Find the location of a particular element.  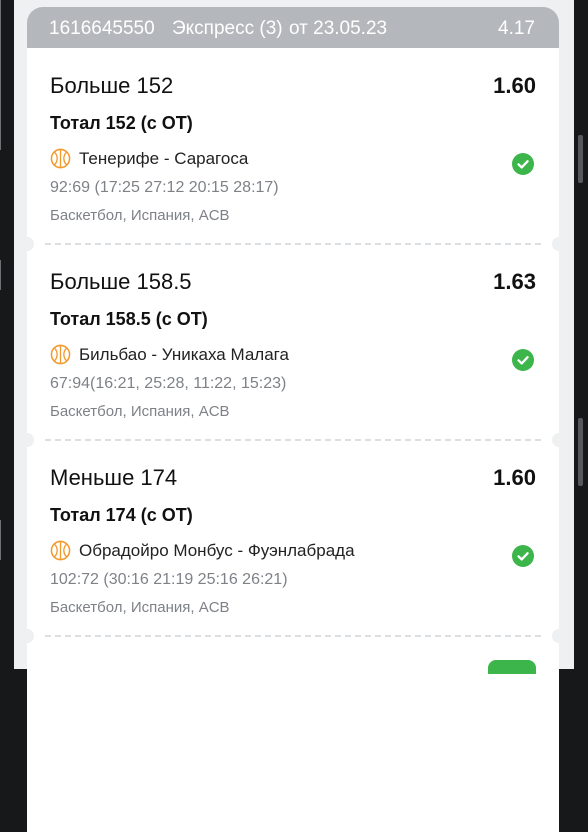

match-score: 92:69 (17:25 27:12 20:15 28:17) is located at coordinates (164, 187).